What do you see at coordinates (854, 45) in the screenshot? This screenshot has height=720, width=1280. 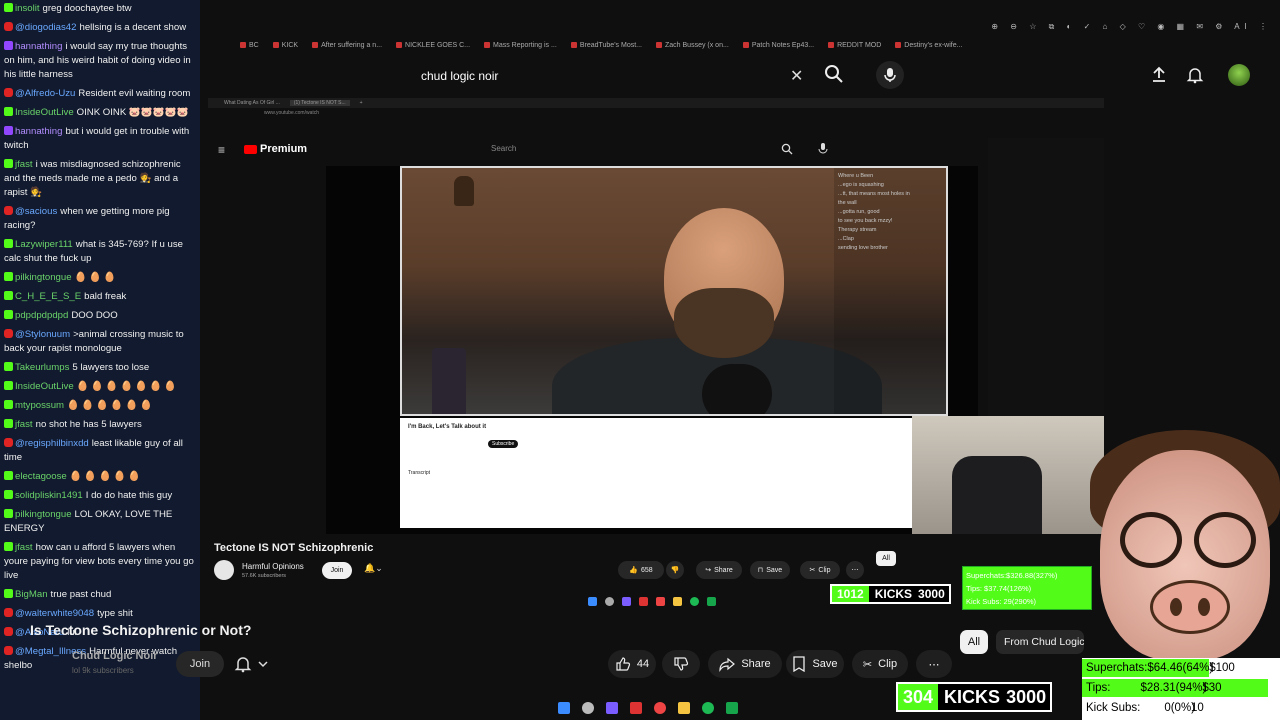 I see `bookmark-item: REDDIT MOD` at bounding box center [854, 45].